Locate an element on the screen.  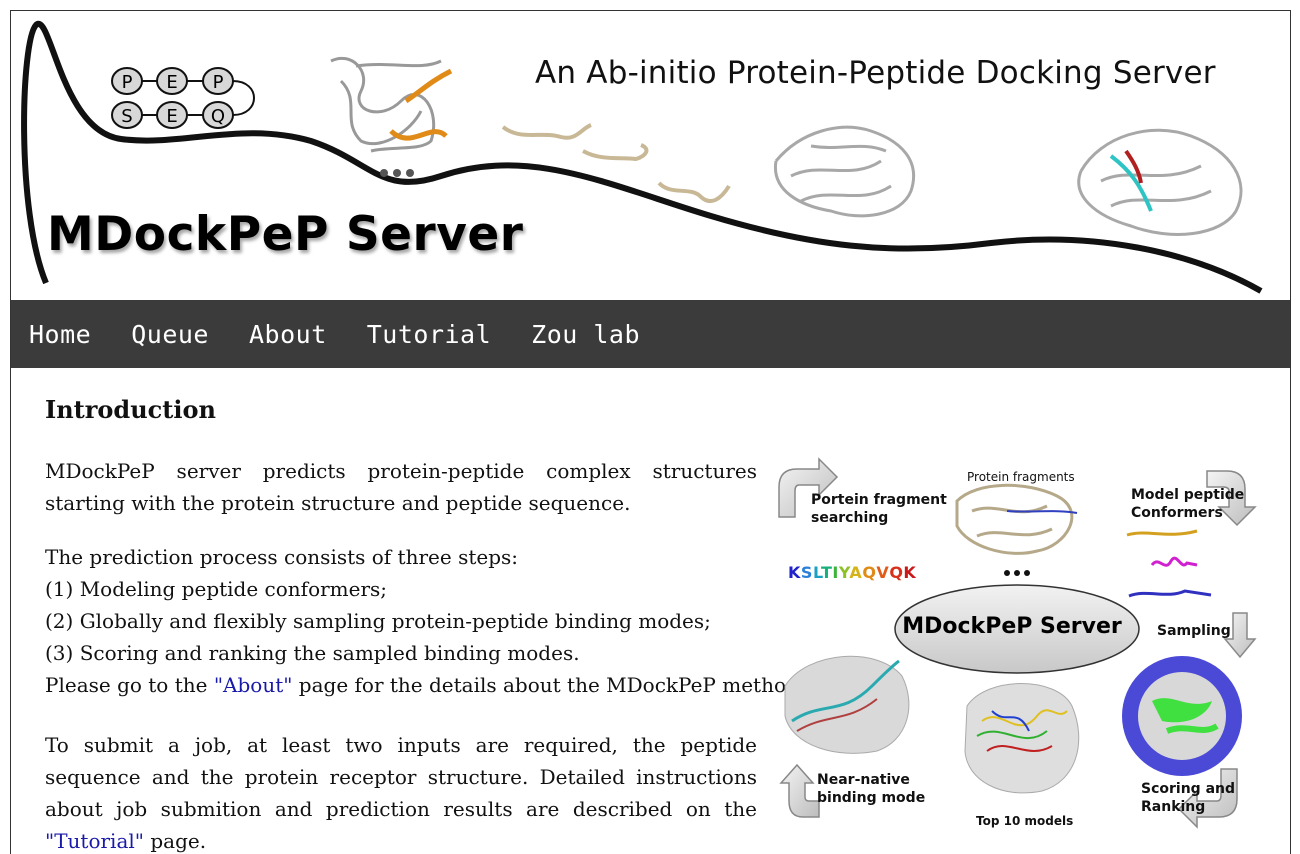
nav-queue: Queue is located at coordinates (170, 334).